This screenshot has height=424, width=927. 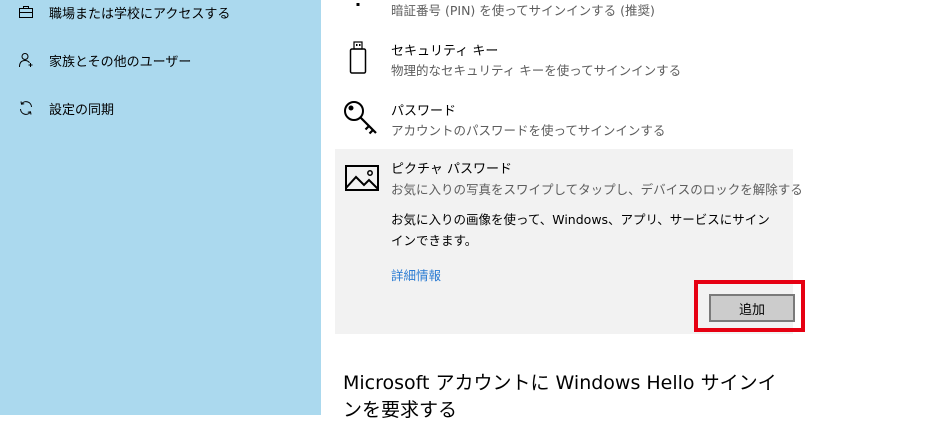 What do you see at coordinates (26, 60) in the screenshot?
I see `person-add-icon` at bounding box center [26, 60].